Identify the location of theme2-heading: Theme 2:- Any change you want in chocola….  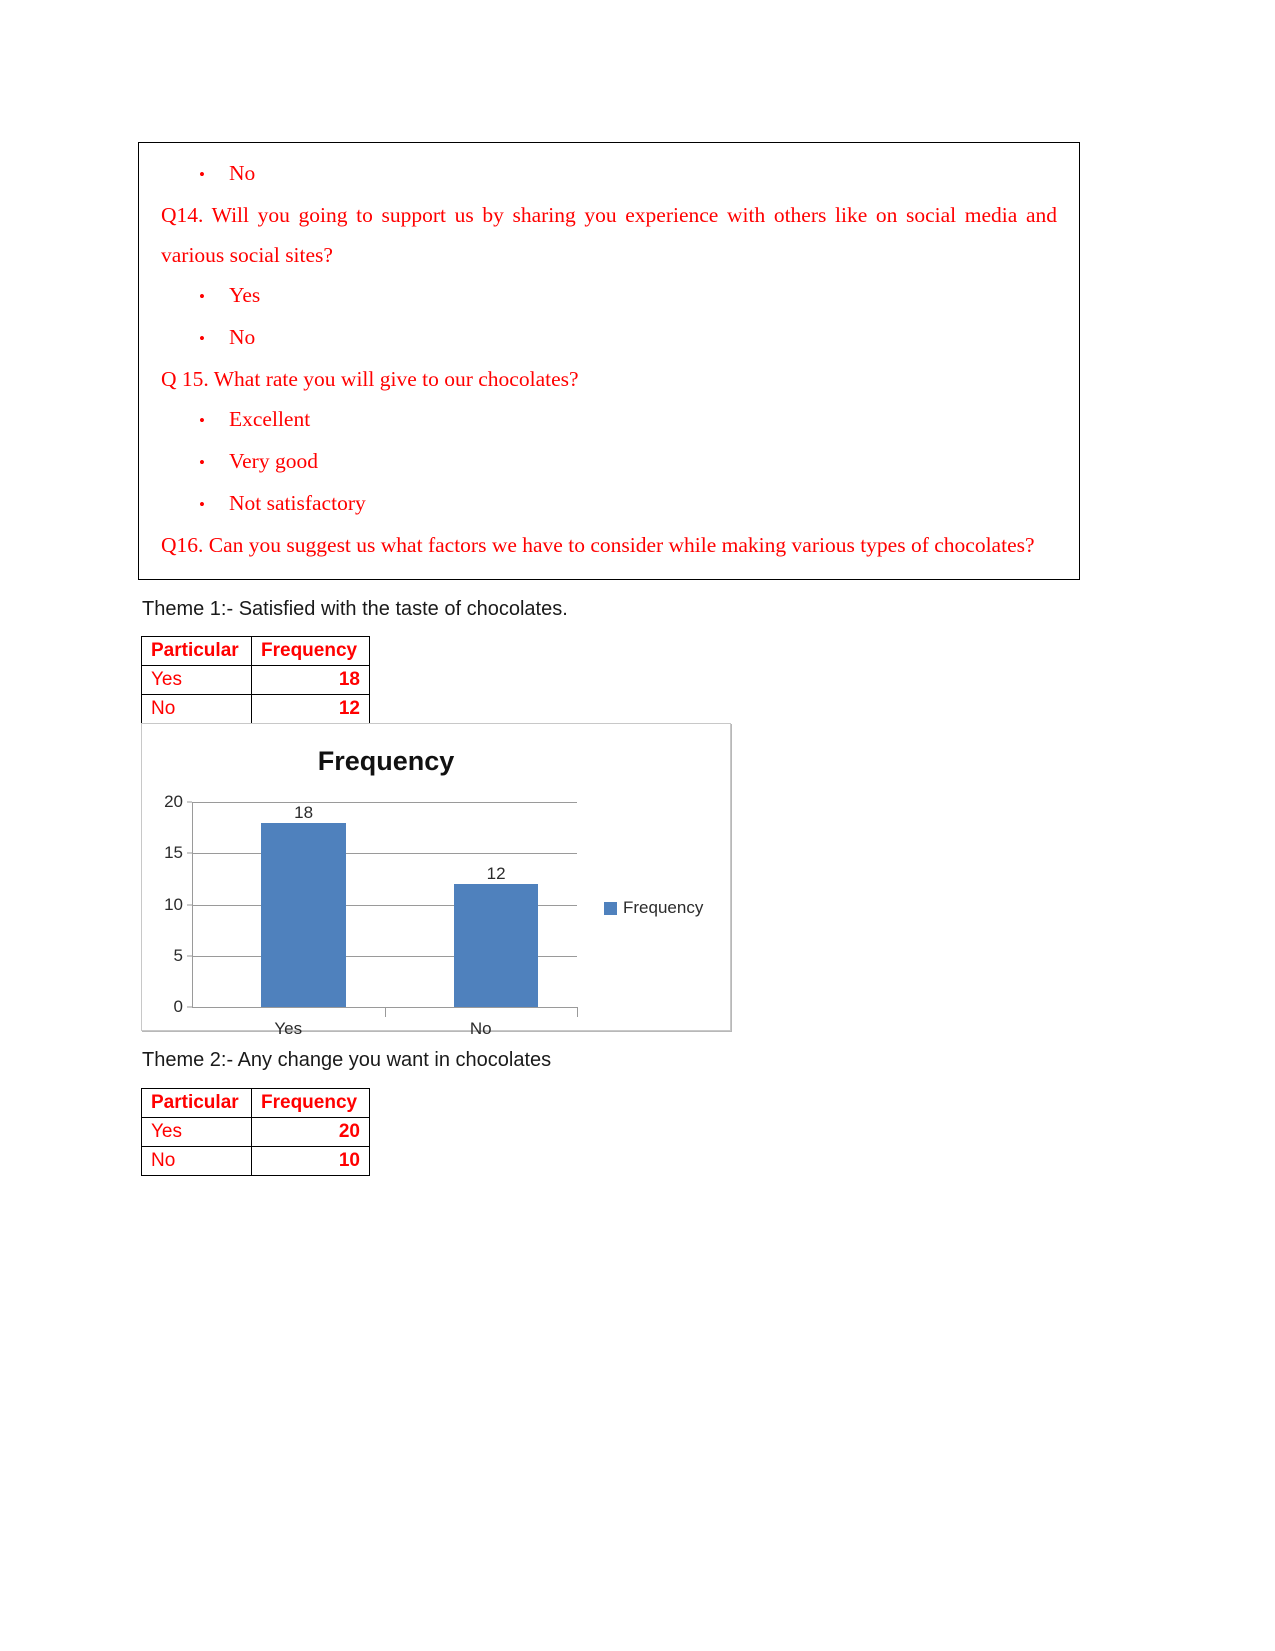
(347, 1060).